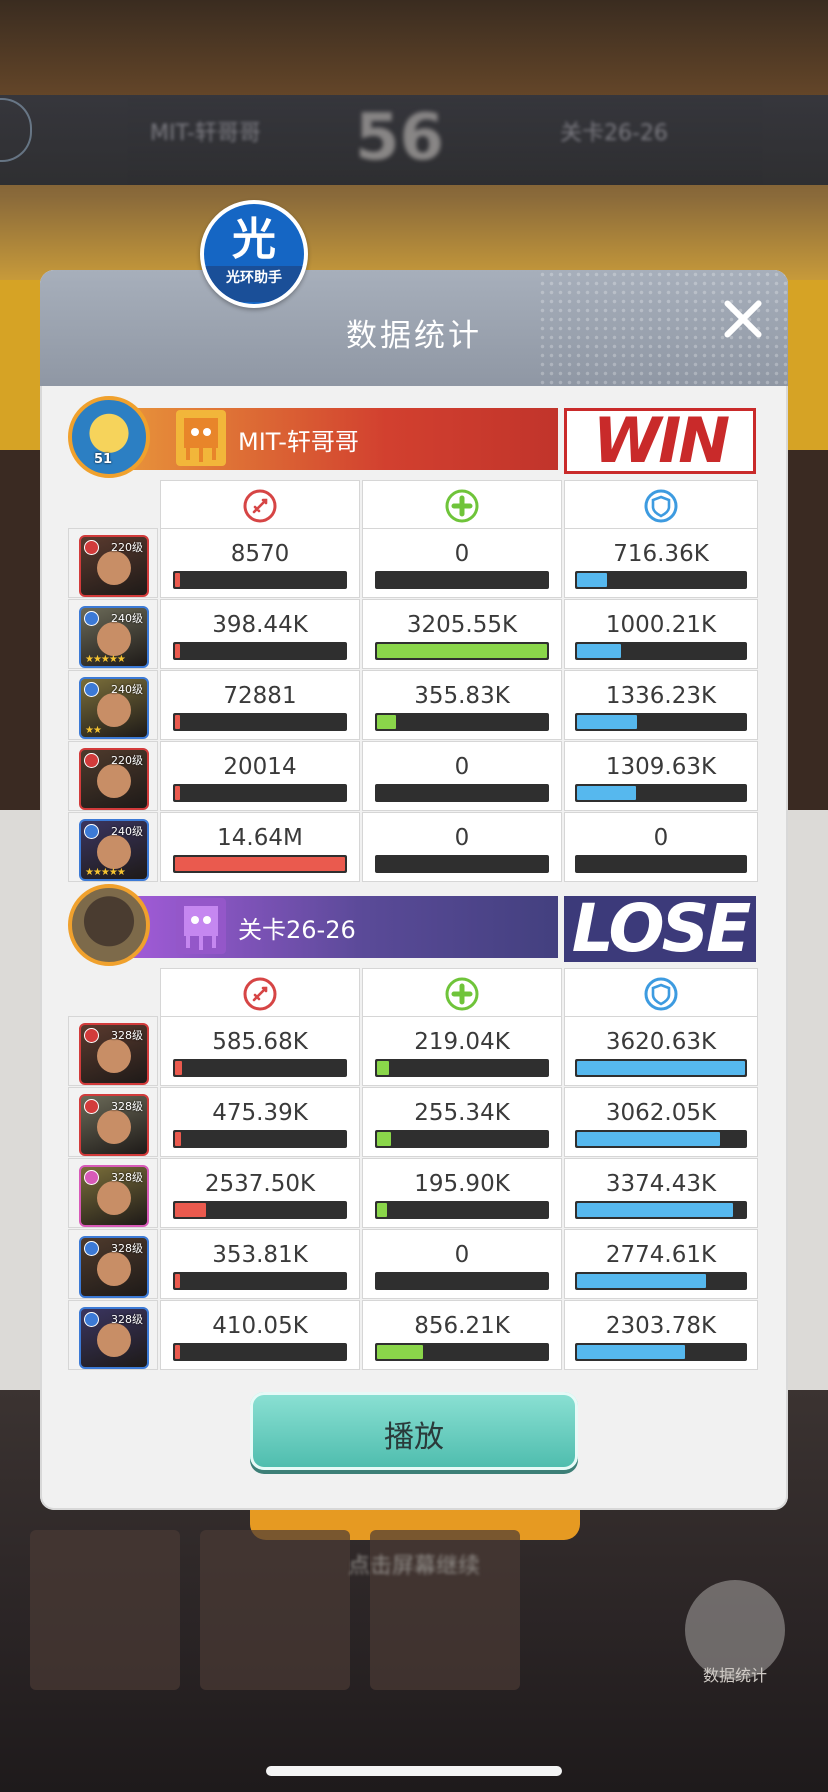 The height and width of the screenshot is (1792, 828). Describe the element at coordinates (260, 847) in the screenshot. I see `damage-cell: 14.64M` at that location.